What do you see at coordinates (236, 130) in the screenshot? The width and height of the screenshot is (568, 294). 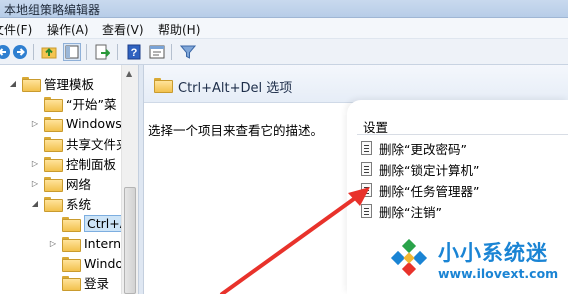 I see `description-text: 选择一个项目来查看它的描述。` at bounding box center [236, 130].